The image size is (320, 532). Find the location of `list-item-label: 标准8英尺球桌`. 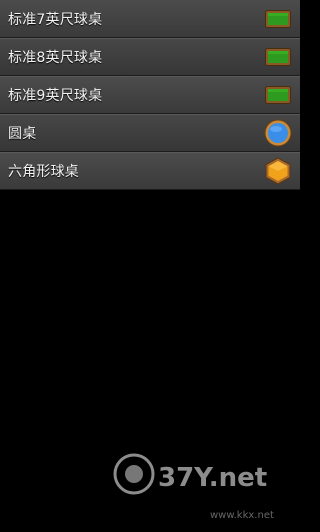

list-item-label: 标准8英尺球桌 is located at coordinates (55, 58).